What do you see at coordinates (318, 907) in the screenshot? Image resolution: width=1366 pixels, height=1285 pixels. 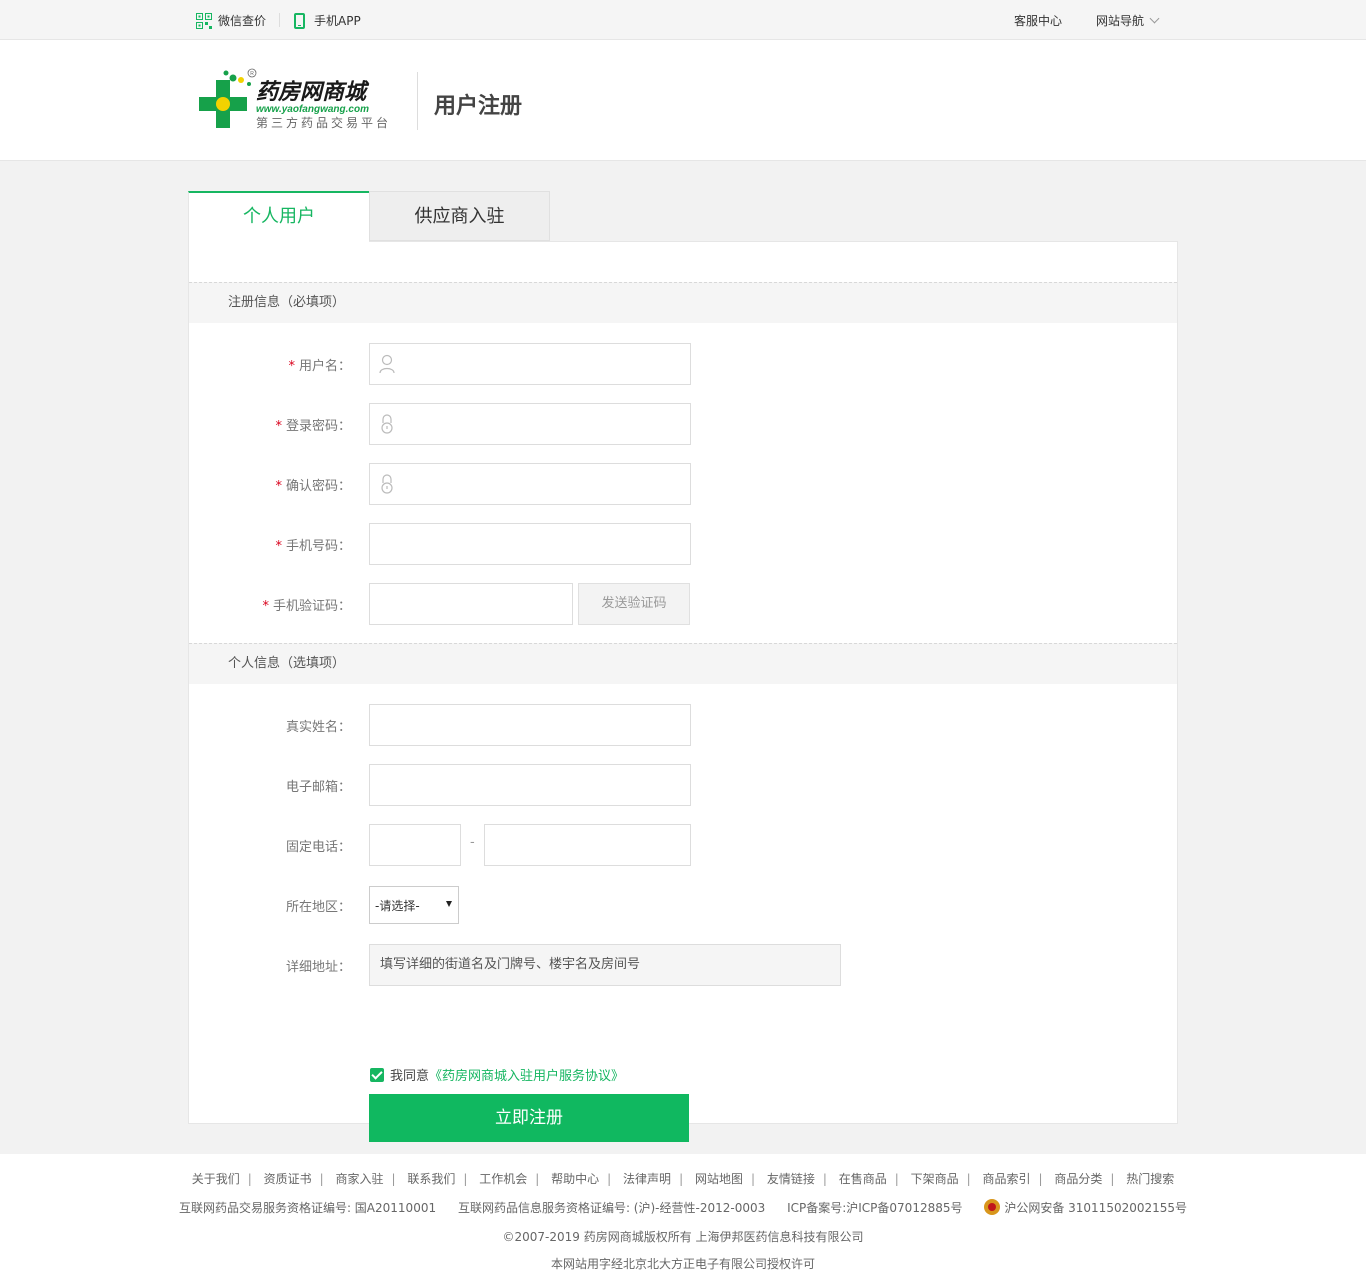 I see `region-label: 所在地区：` at bounding box center [318, 907].